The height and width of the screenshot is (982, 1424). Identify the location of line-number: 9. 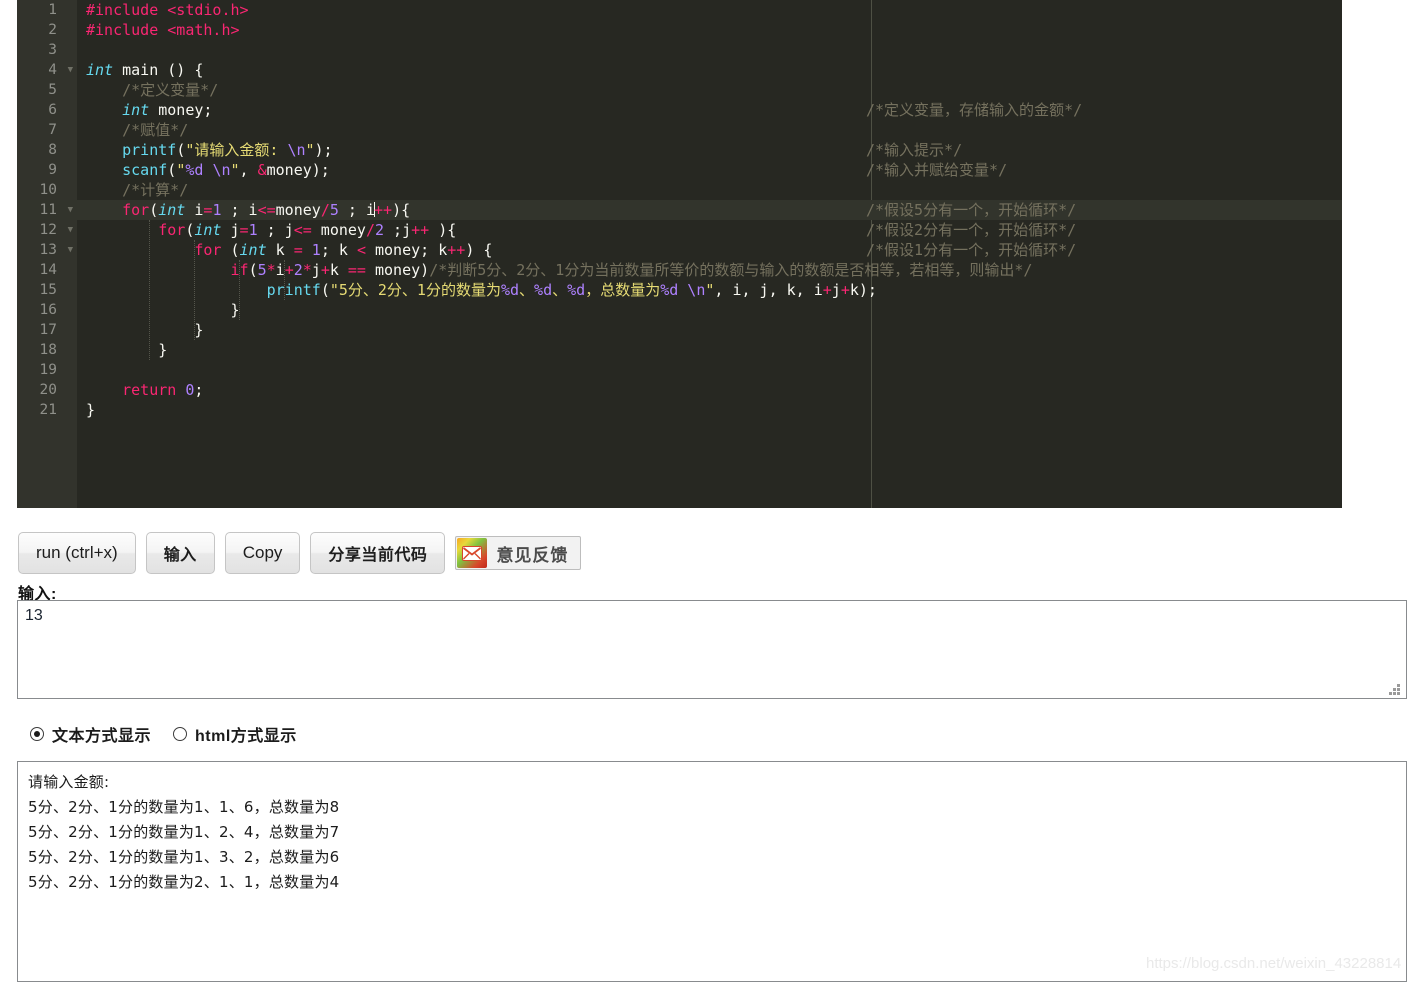
(47, 170).